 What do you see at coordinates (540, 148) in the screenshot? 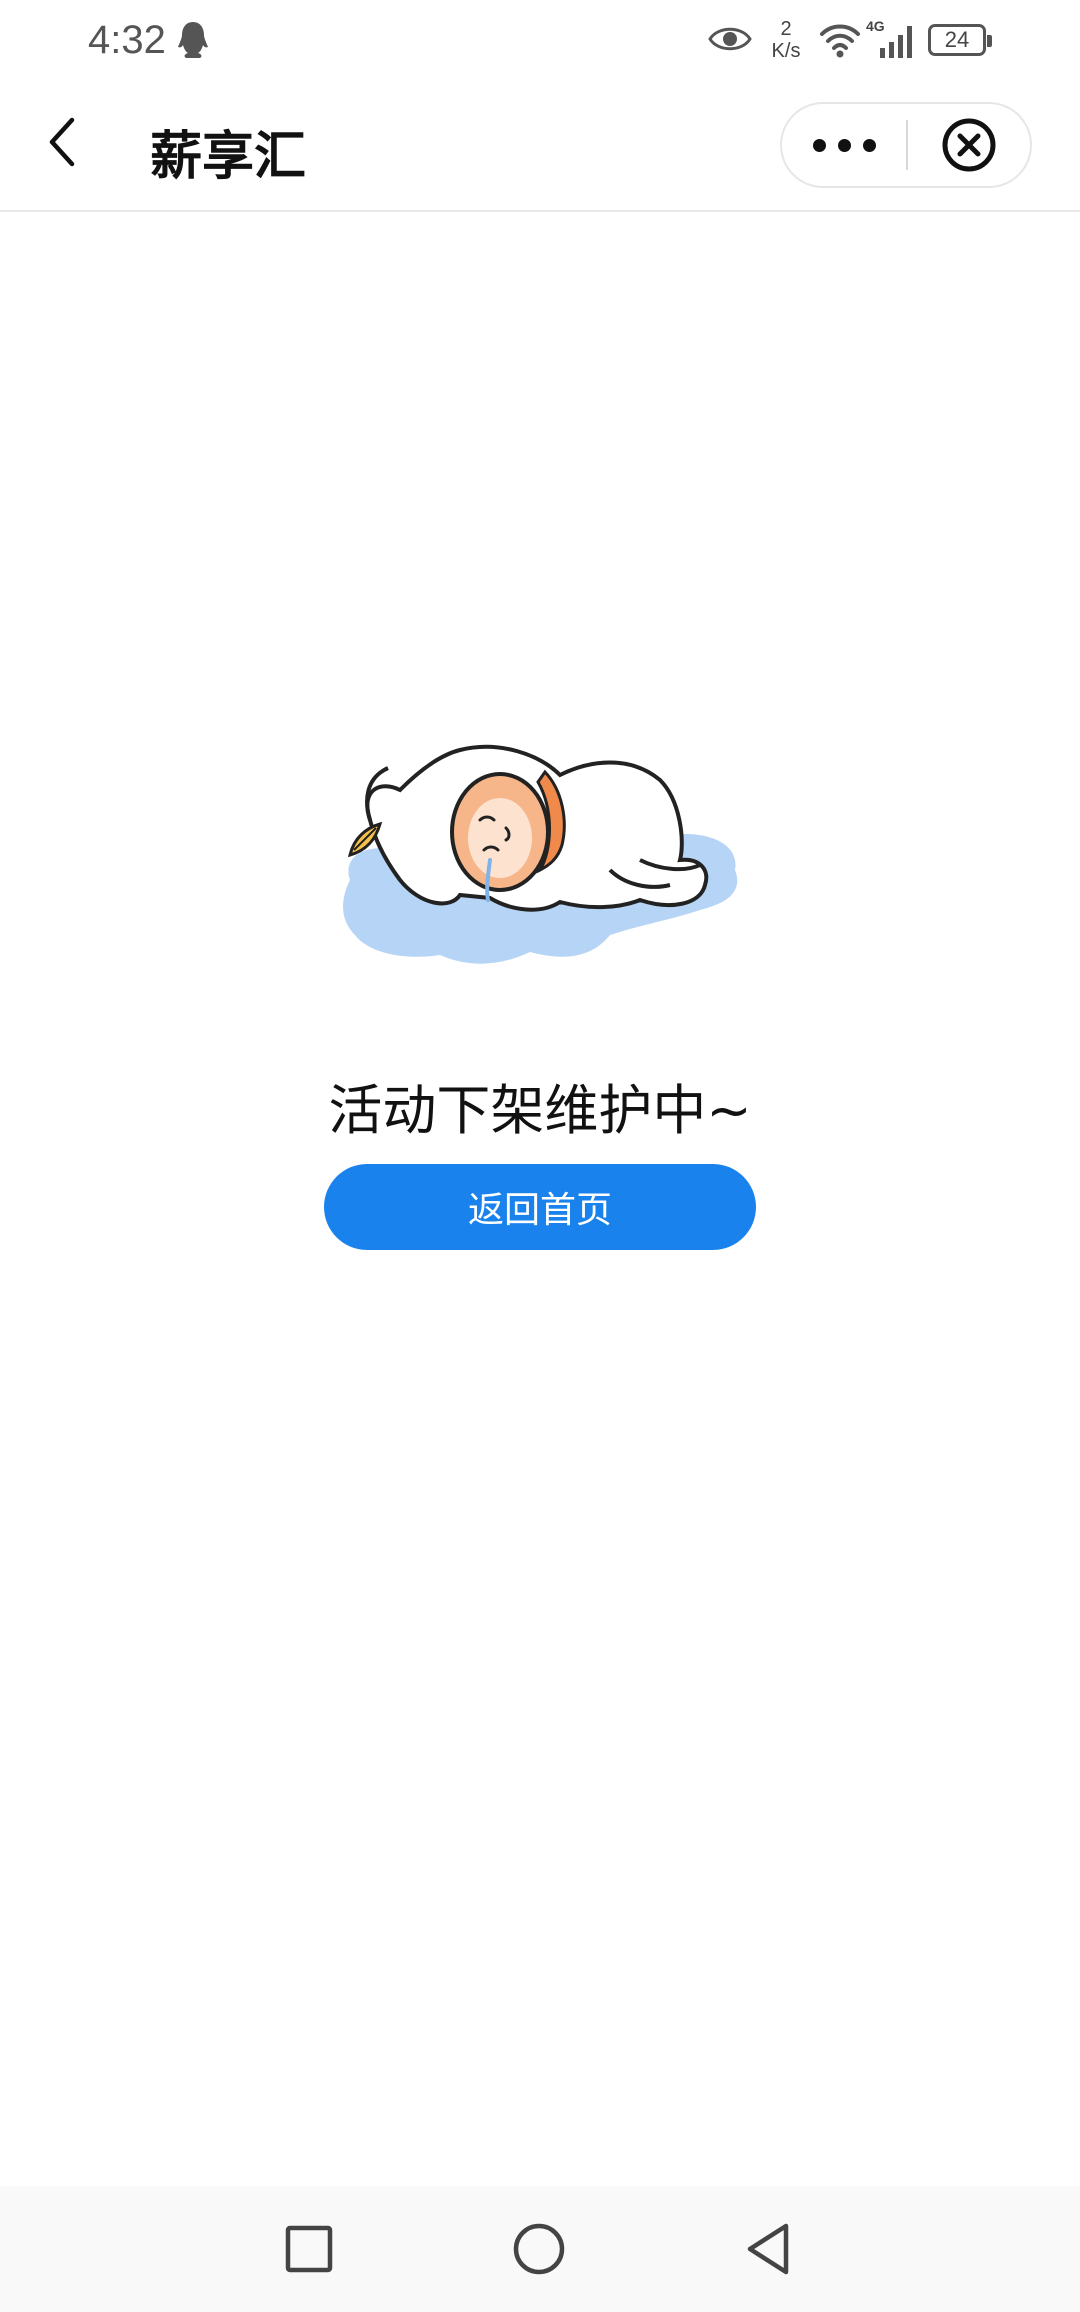
I see `nav-bar: 薪享汇` at bounding box center [540, 148].